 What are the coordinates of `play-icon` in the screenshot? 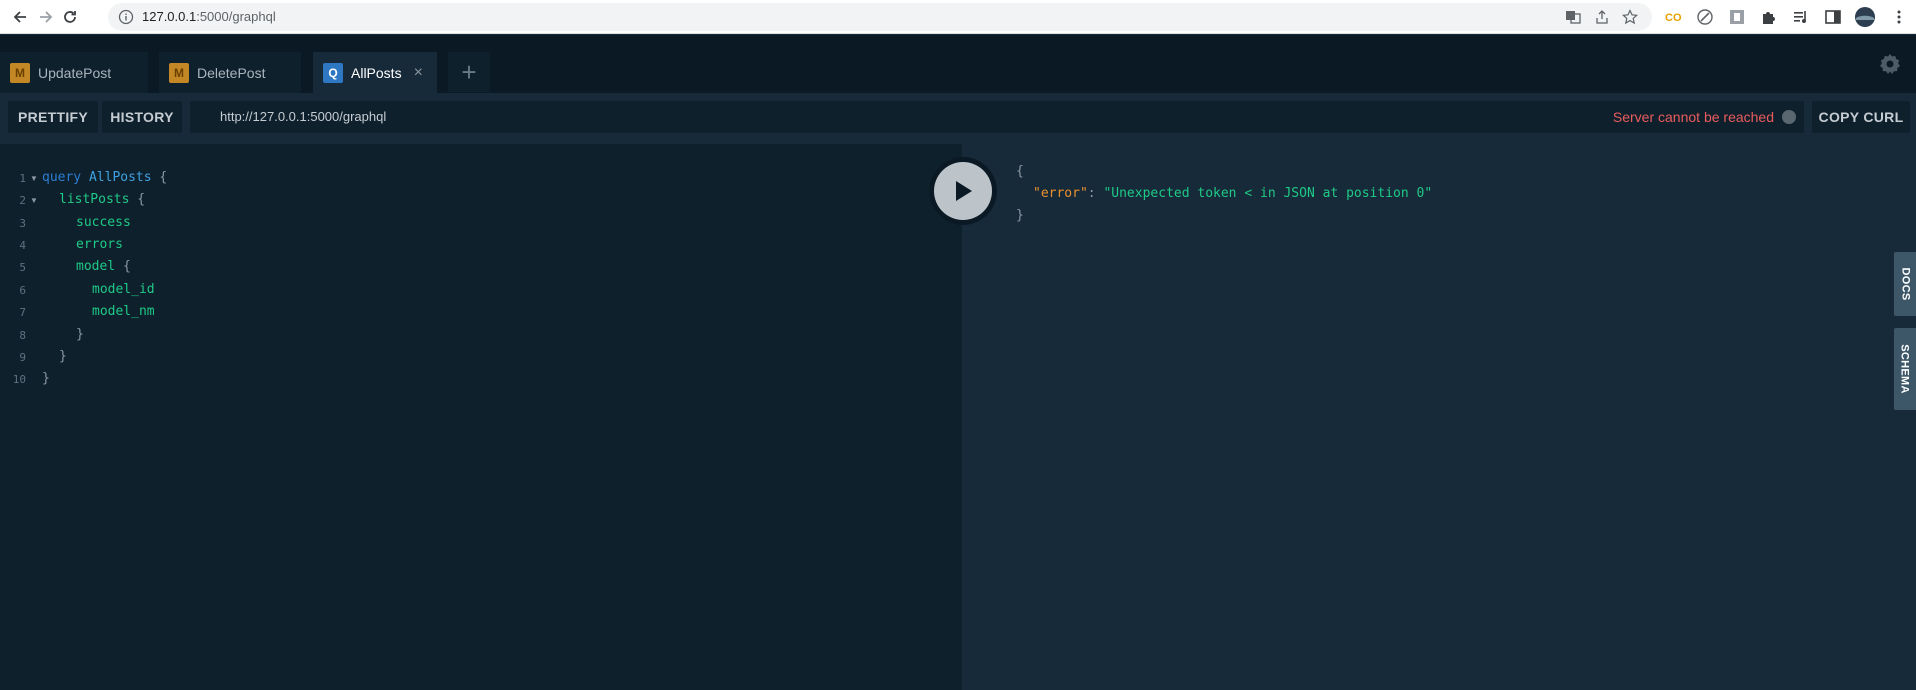 It's located at (963, 191).